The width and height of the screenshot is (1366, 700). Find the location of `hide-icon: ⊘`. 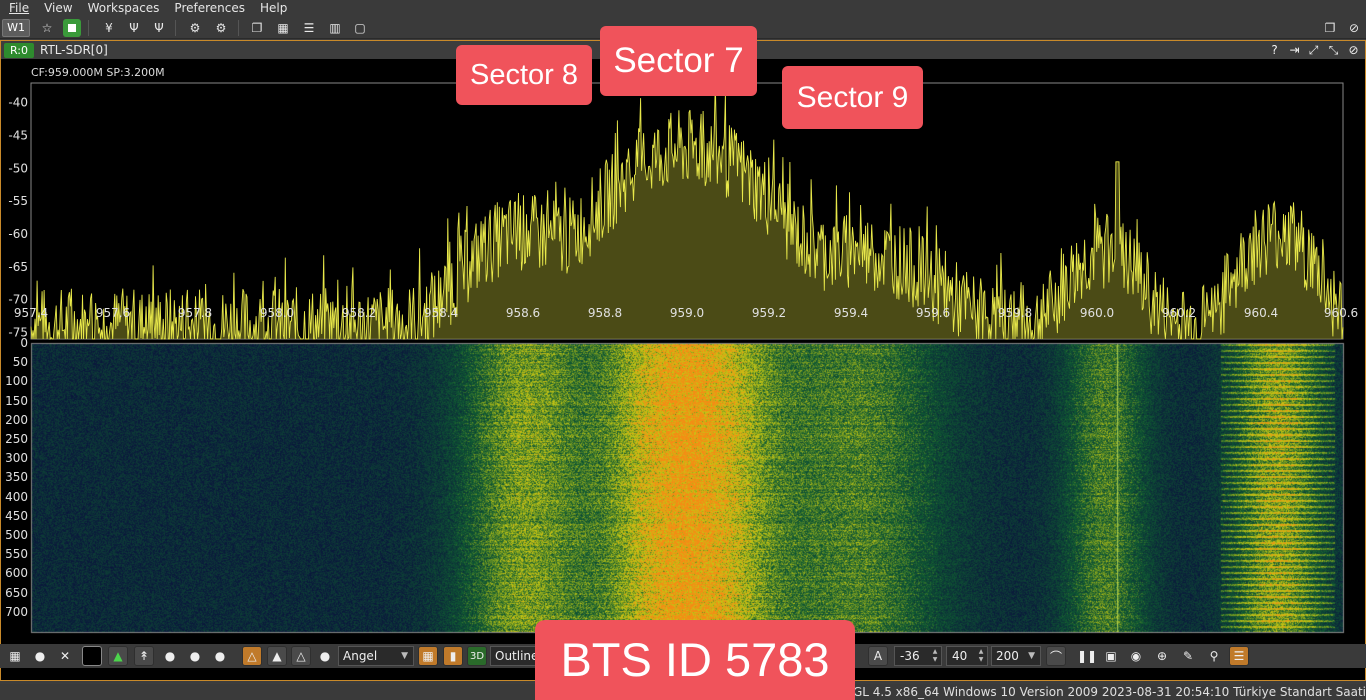

hide-icon: ⊘ is located at coordinates (1354, 28).